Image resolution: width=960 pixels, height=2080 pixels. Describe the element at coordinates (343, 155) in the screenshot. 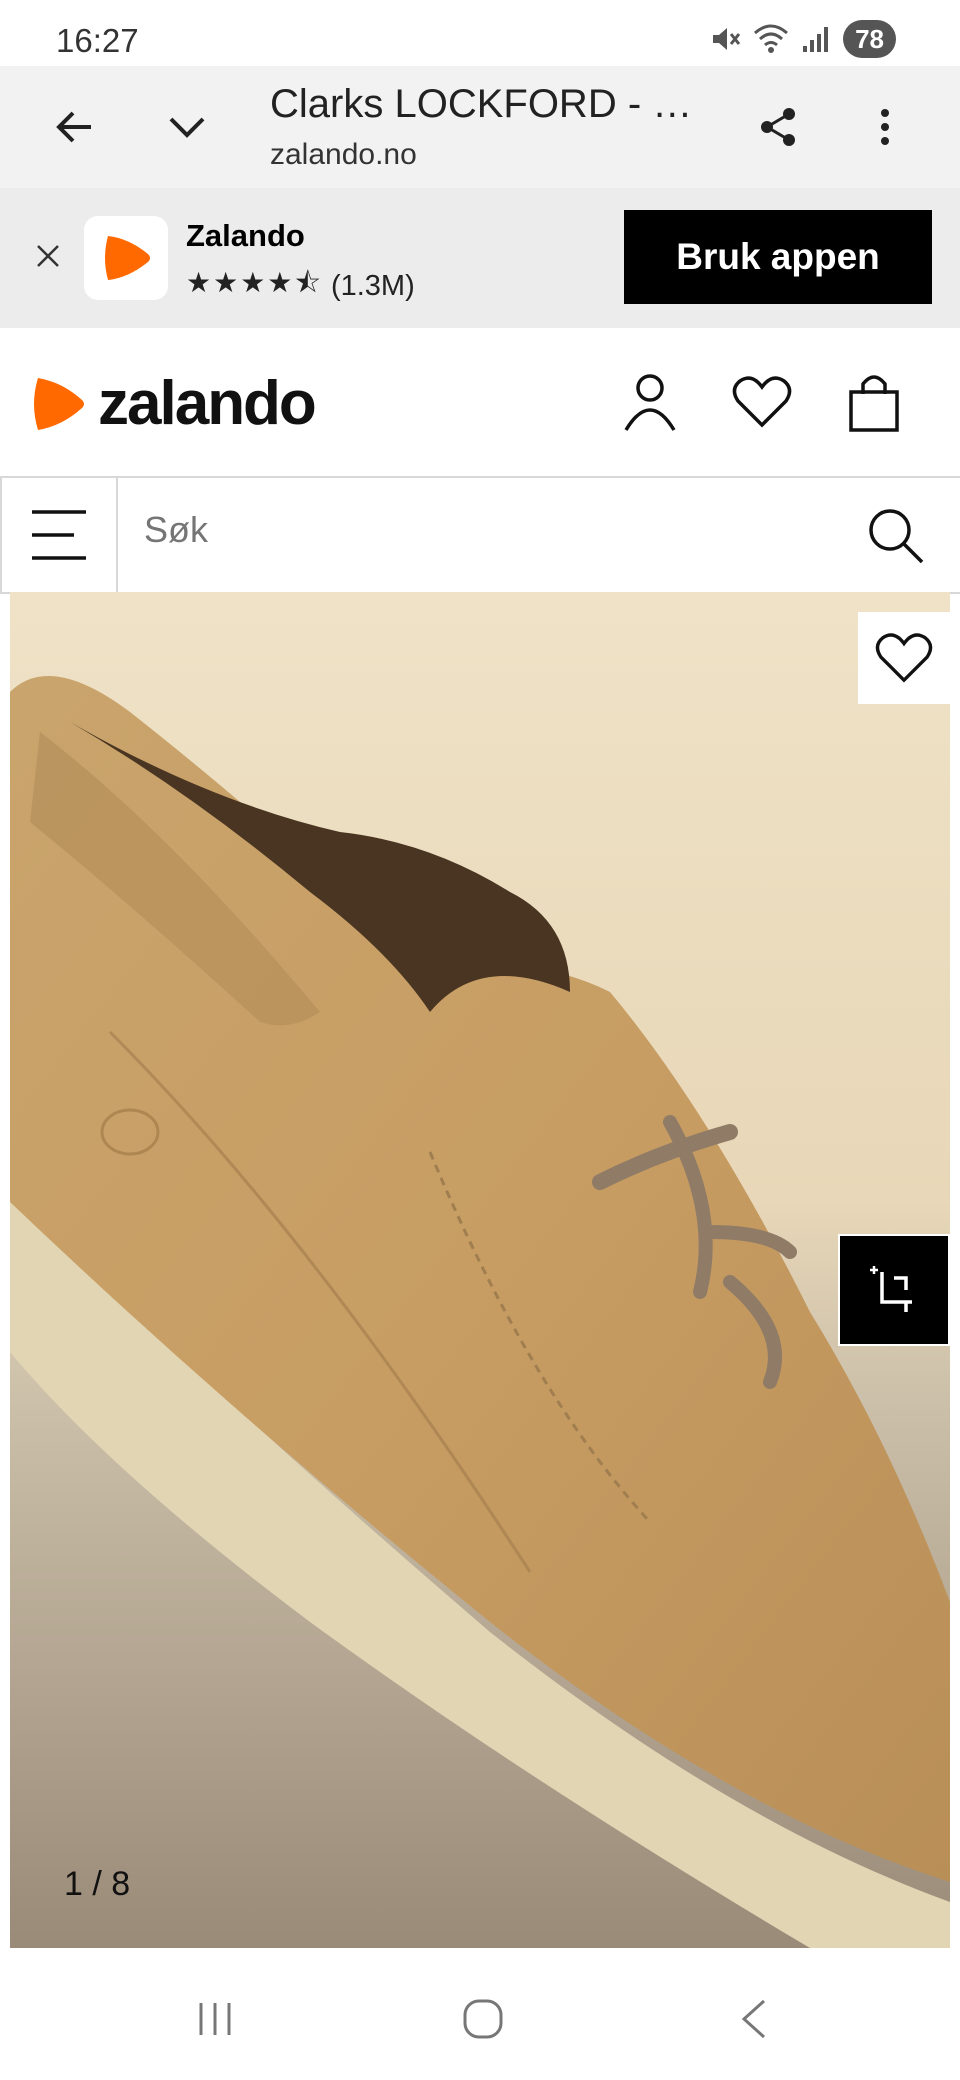

I see `page-domain: zalando.no` at that location.